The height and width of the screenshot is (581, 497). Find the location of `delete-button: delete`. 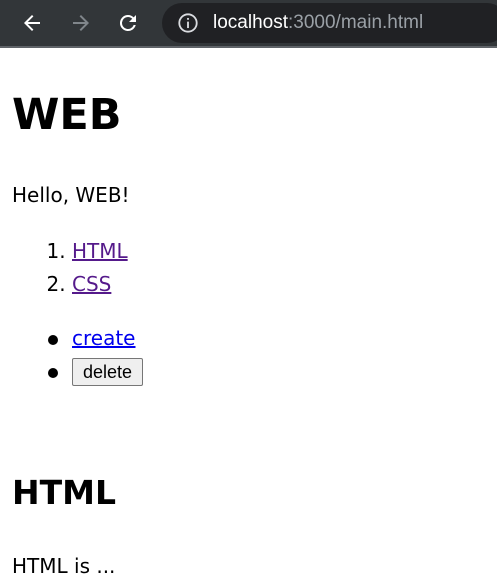

delete-button: delete is located at coordinates (108, 372).